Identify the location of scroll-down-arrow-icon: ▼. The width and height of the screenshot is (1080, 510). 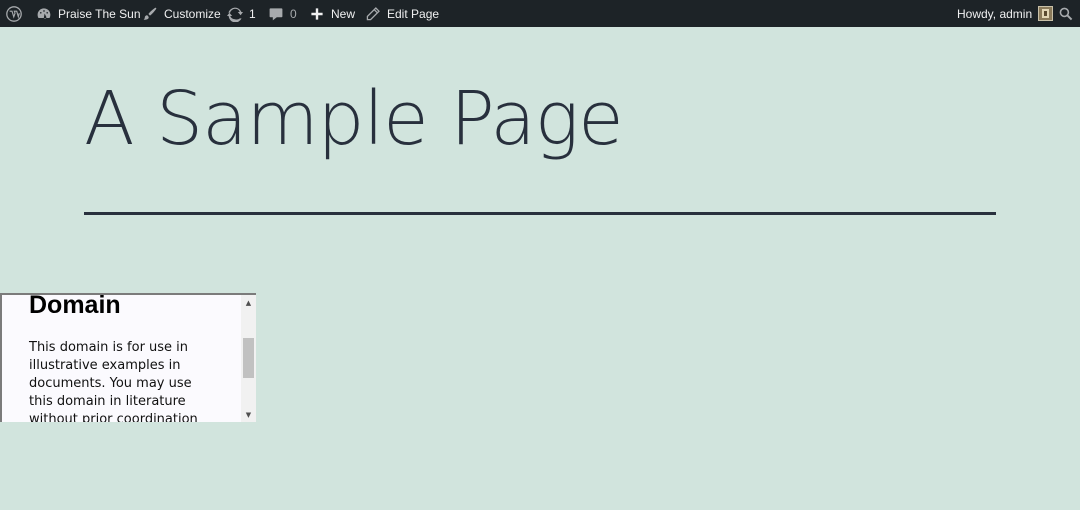
(248, 414).